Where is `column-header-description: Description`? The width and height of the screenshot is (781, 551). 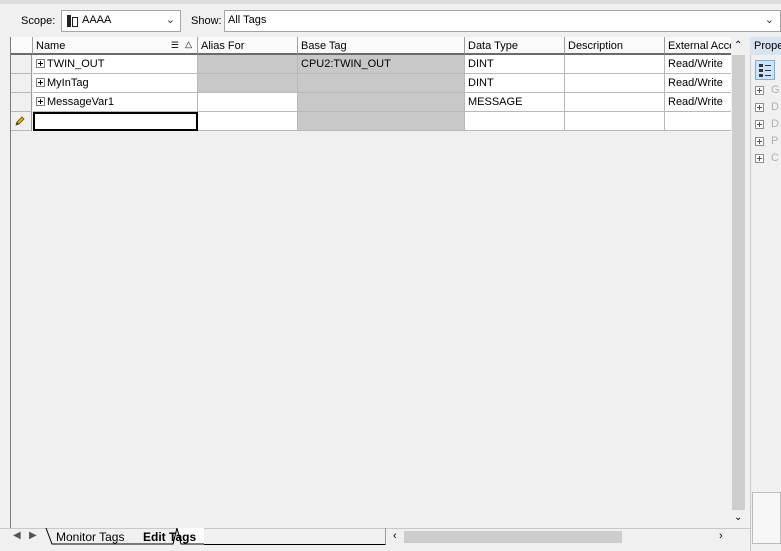 column-header-description: Description is located at coordinates (615, 46).